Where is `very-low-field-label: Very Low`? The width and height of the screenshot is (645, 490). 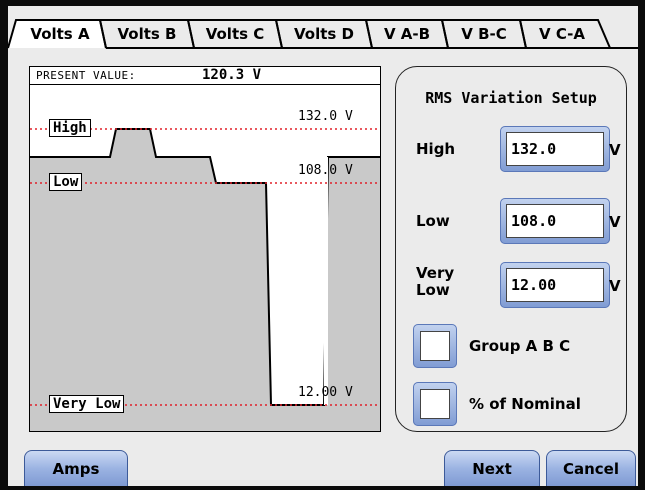
very-low-field-label: Very Low is located at coordinates (435, 281).